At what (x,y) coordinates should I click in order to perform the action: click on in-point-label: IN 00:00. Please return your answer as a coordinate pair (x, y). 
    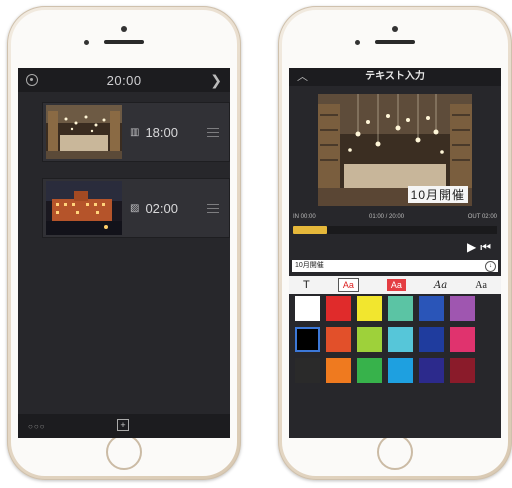
    Looking at the image, I should click on (304, 217).